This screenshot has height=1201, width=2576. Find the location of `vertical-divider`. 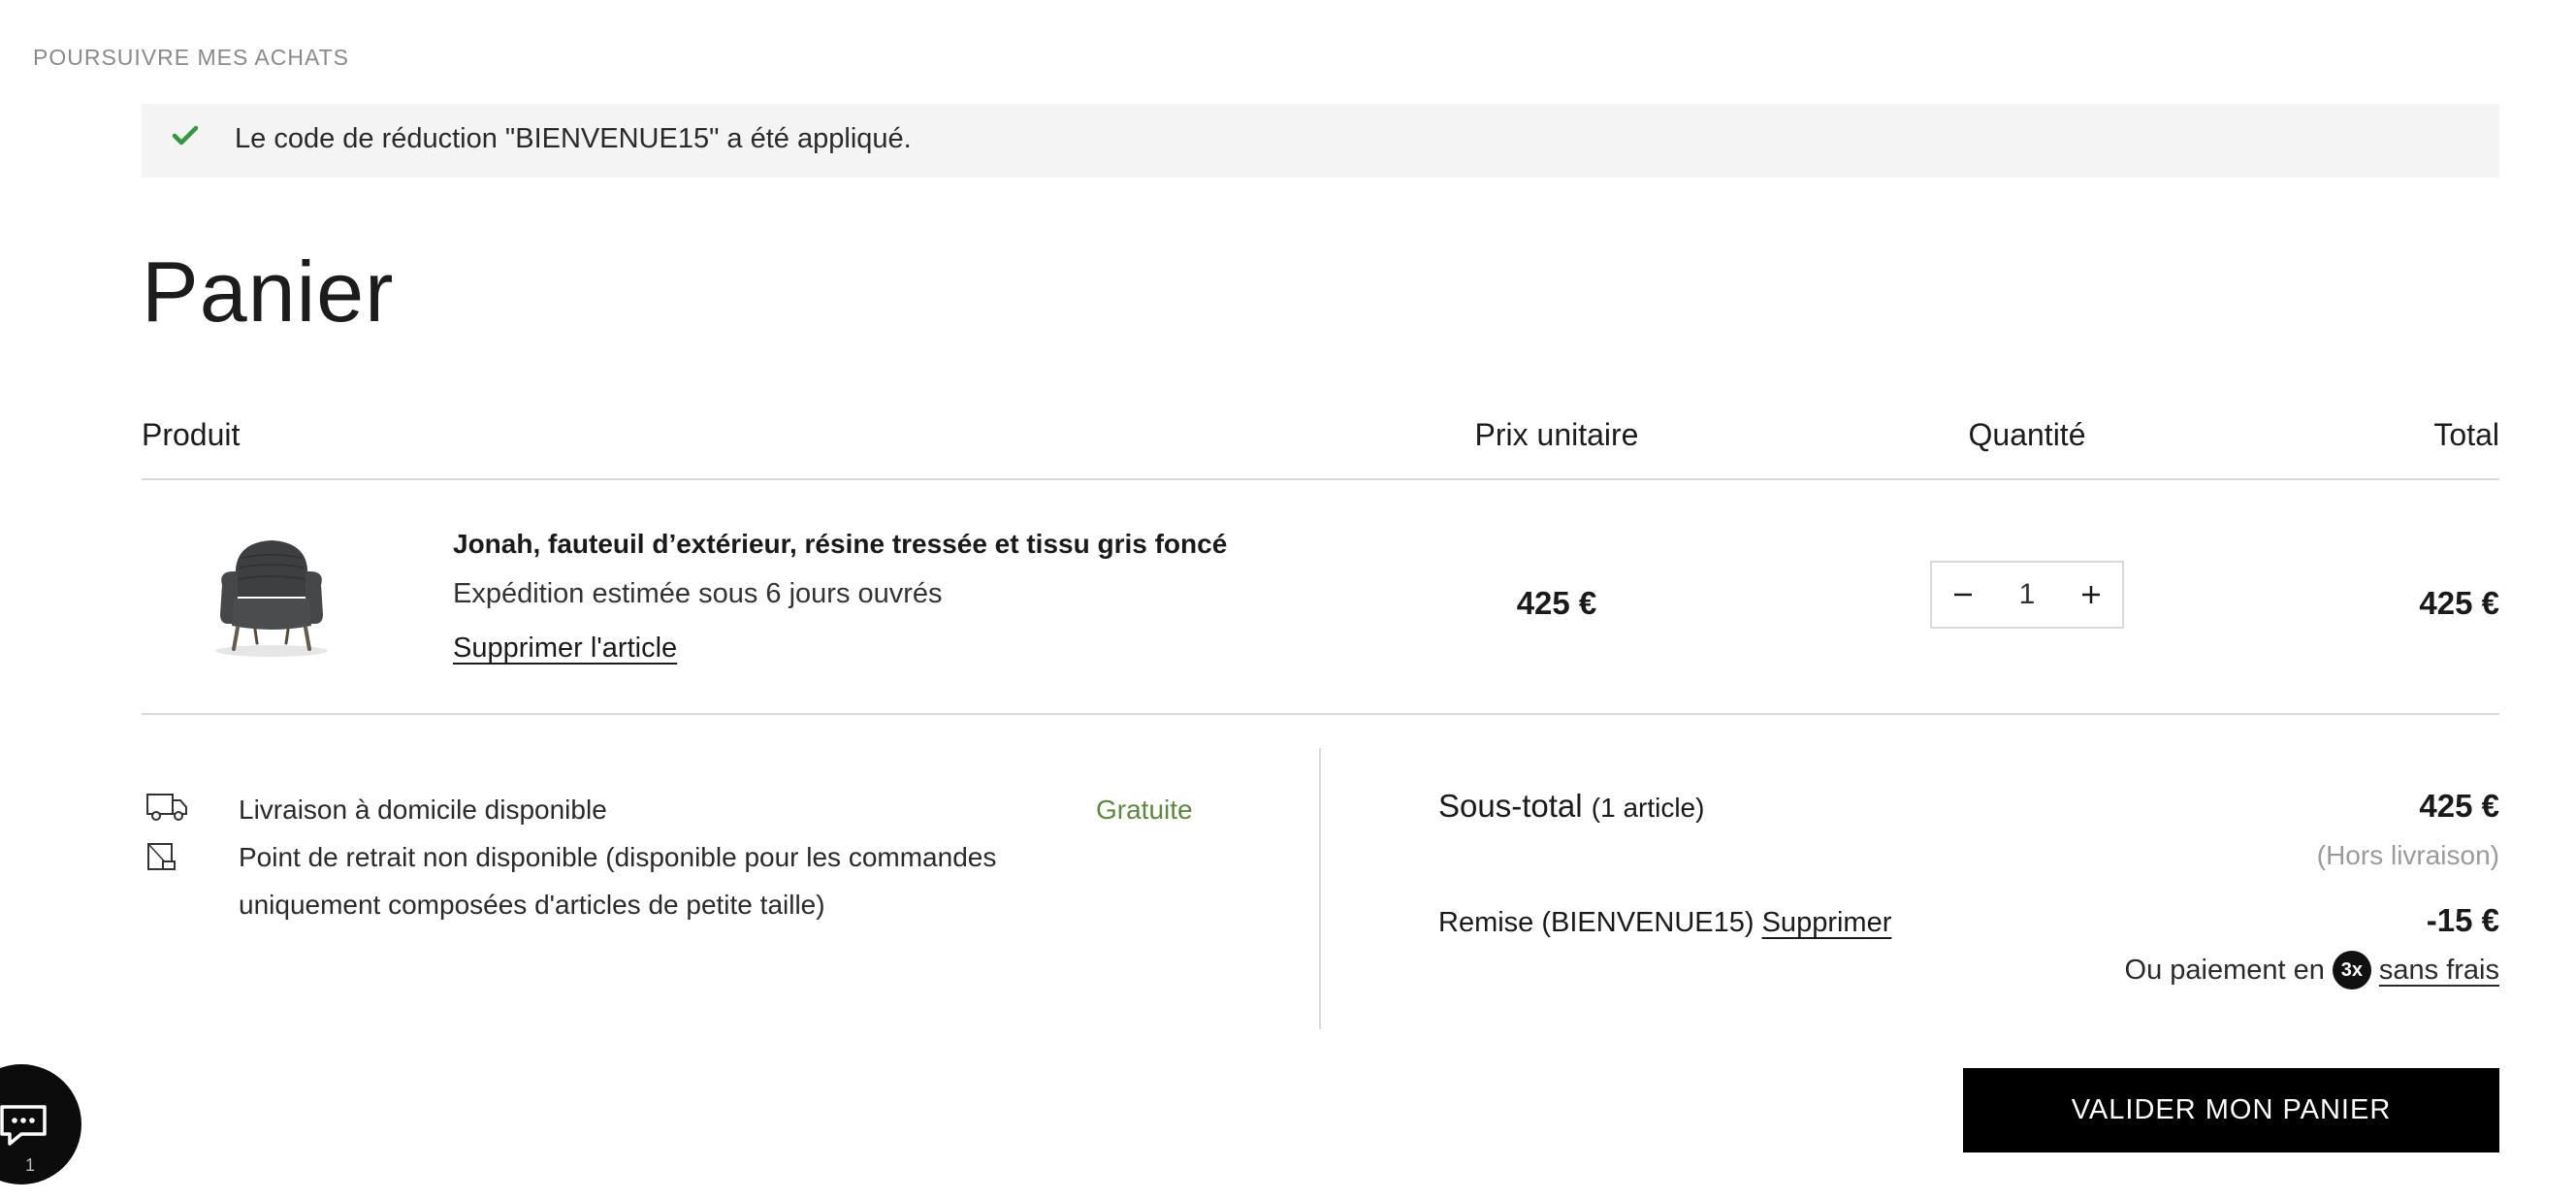

vertical-divider is located at coordinates (1320, 888).